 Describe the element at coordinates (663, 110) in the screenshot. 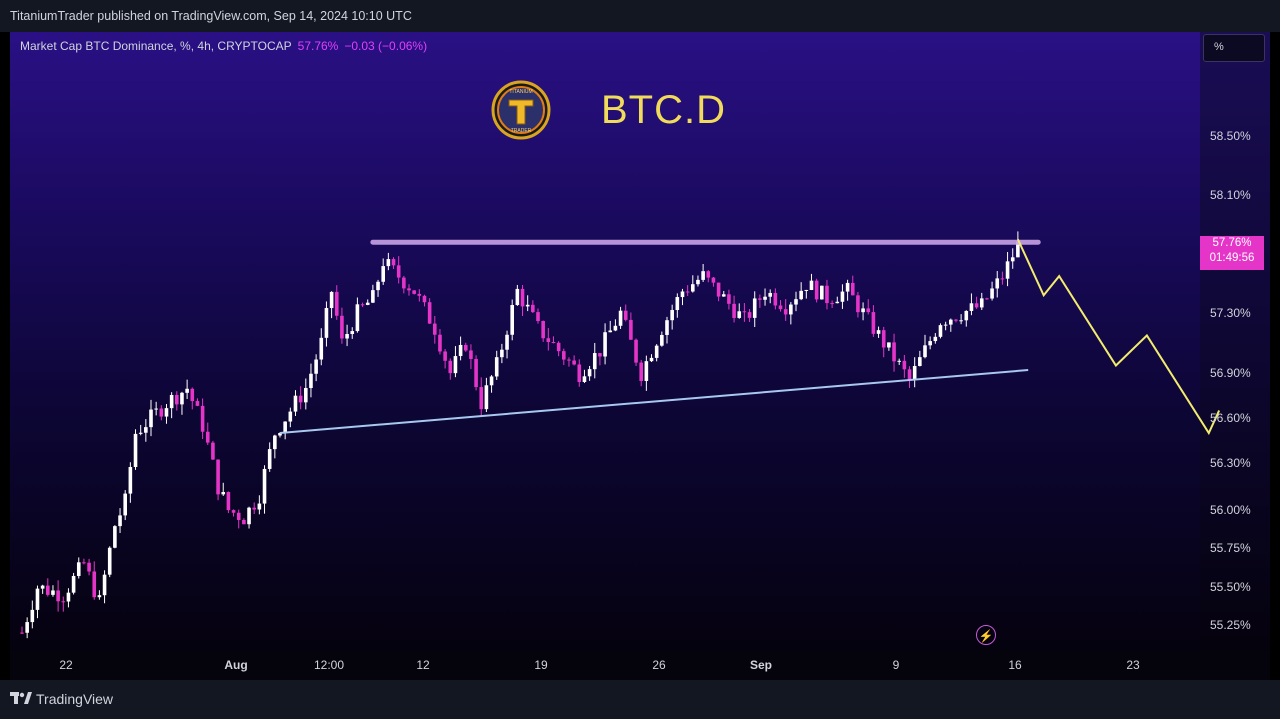

I see `chart-title: BTC.D` at that location.